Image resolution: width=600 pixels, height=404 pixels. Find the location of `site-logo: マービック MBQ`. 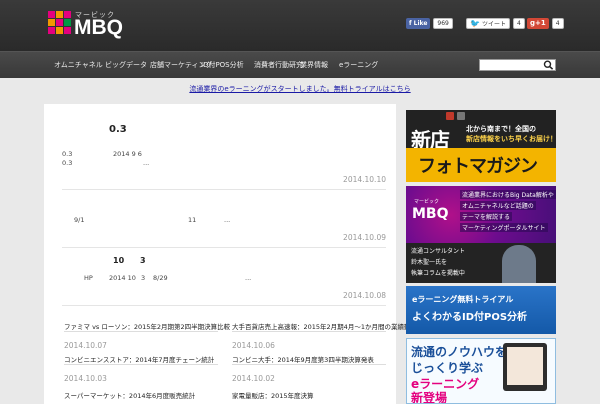

site-logo: マービック MBQ is located at coordinates (93, 25).